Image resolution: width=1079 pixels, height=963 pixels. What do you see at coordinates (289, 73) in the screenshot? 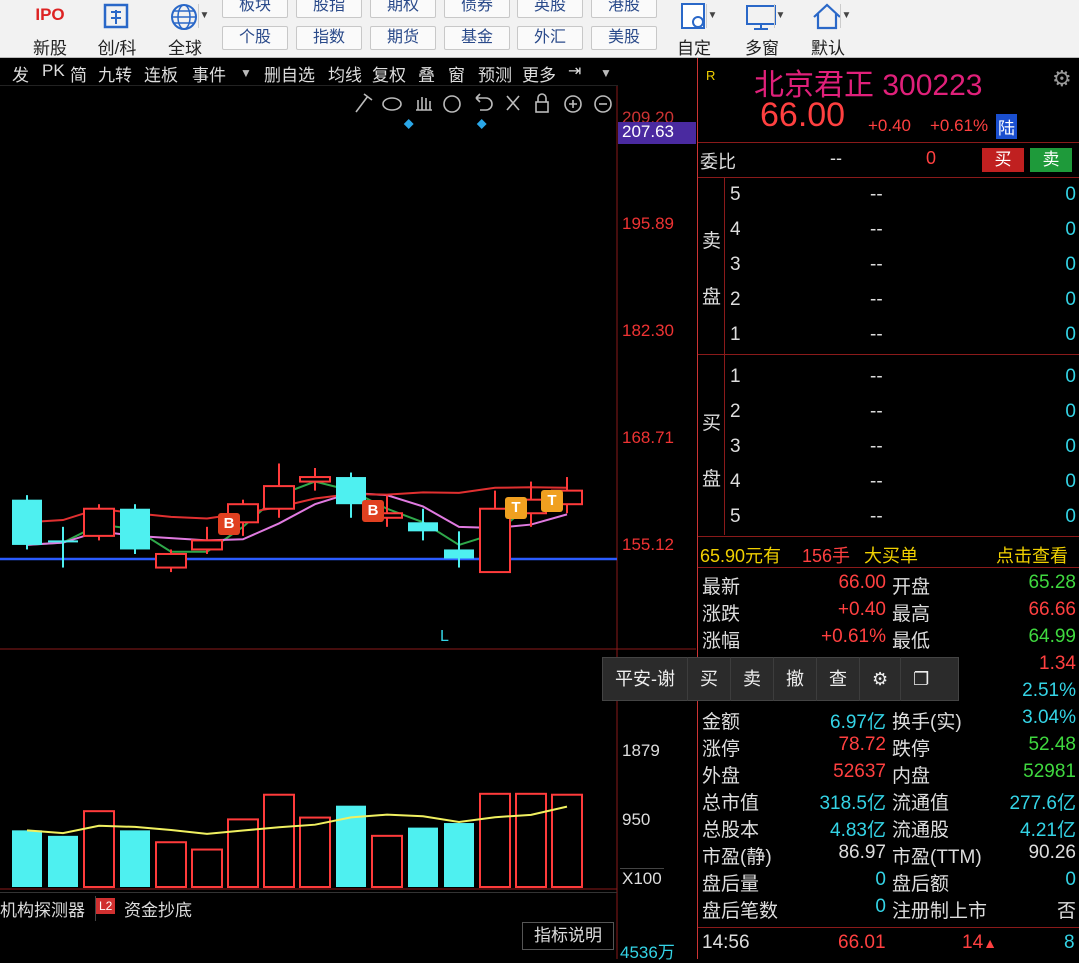
I see `tool-remove-watchlist: 删自选` at bounding box center [289, 73].